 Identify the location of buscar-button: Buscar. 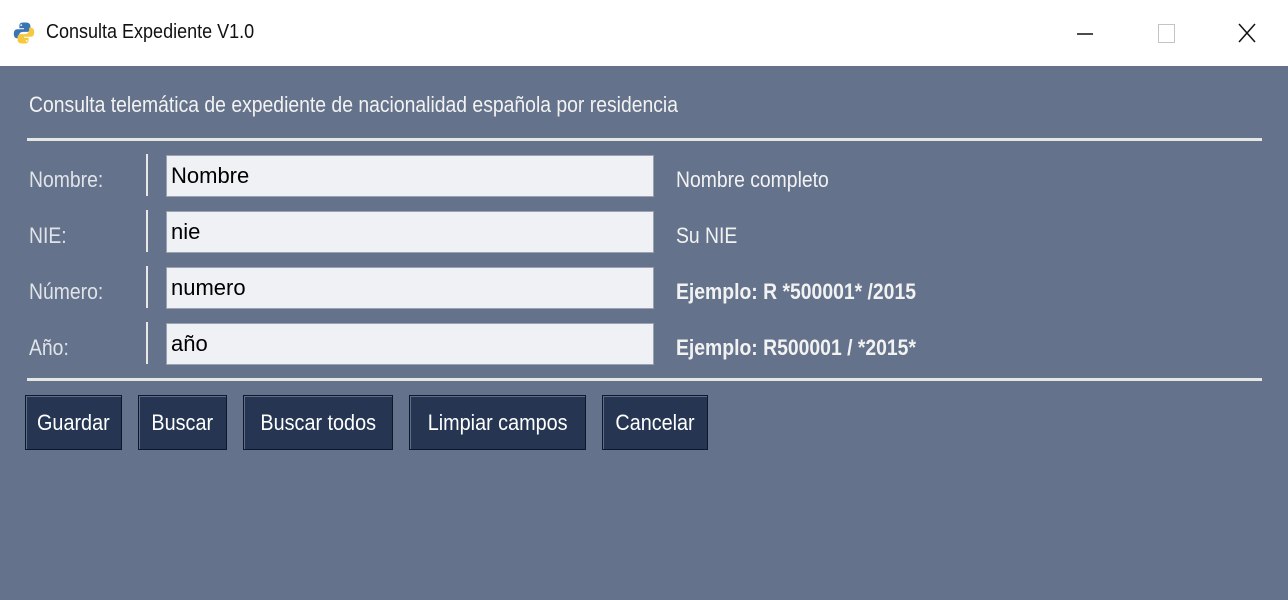
(182, 422).